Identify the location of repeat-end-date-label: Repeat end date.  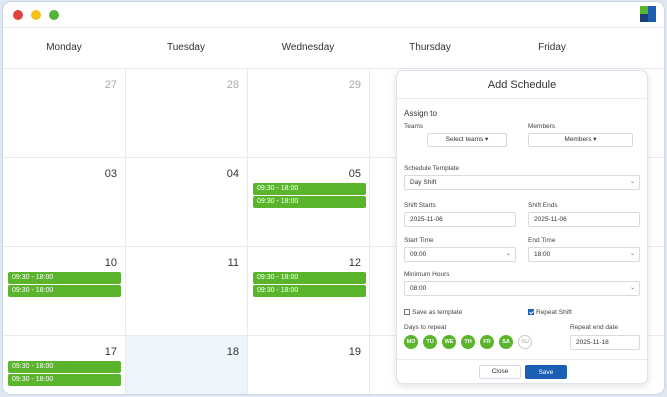
(594, 327).